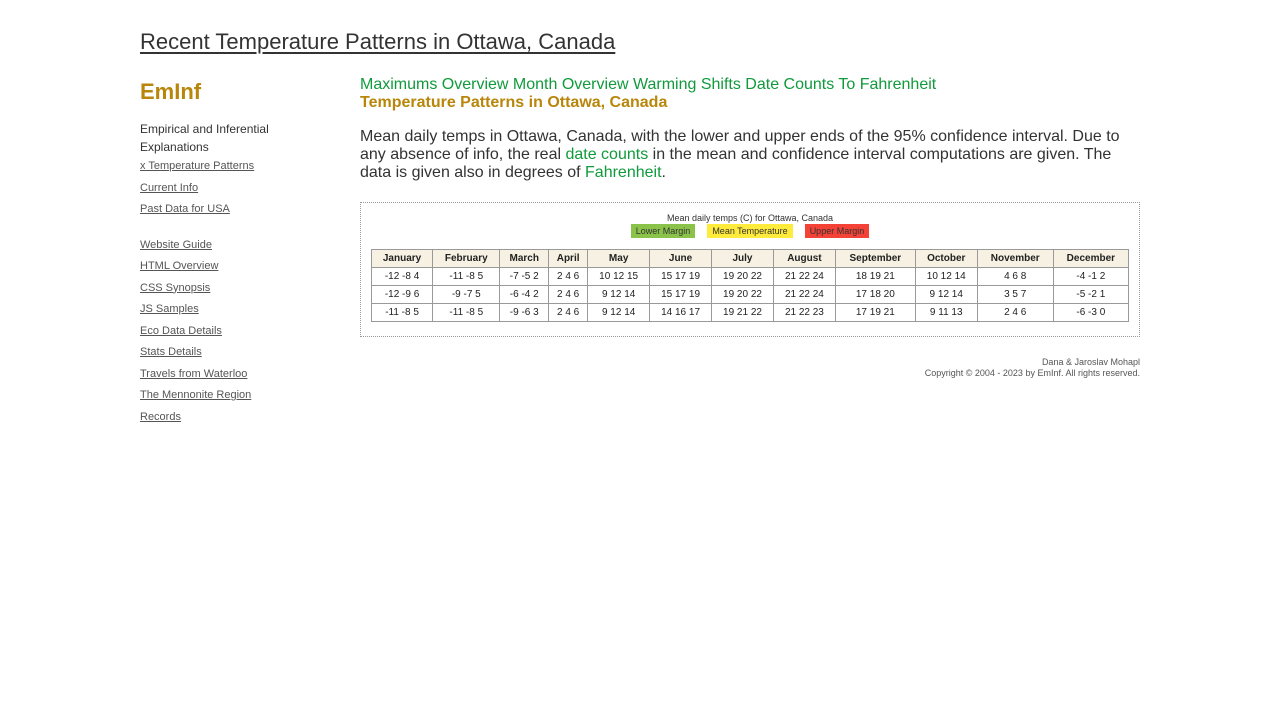 This screenshot has height=720, width=1280. Describe the element at coordinates (240, 352) in the screenshot. I see `sidebar-link-stats-details: Stats Details` at that location.